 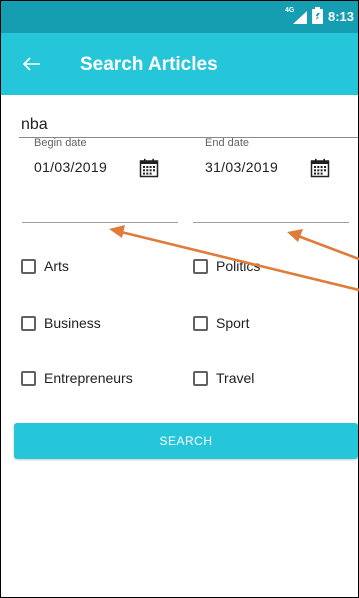 What do you see at coordinates (56, 266) in the screenshot?
I see `checkbox-label: Arts` at bounding box center [56, 266].